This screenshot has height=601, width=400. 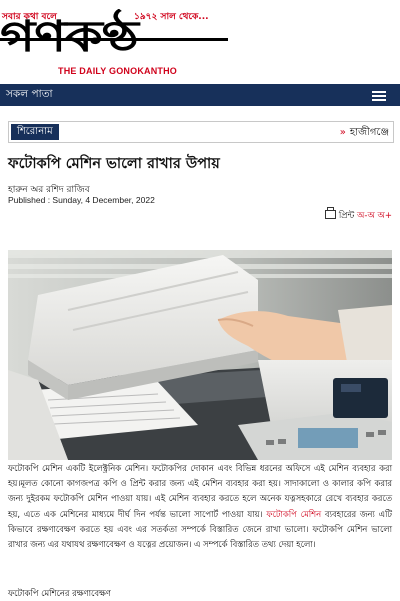 What do you see at coordinates (59, 593) in the screenshot?
I see `article-subhead: ফটোকপি মেশিনের রক্ষণাবেক্ষণ` at bounding box center [59, 593].